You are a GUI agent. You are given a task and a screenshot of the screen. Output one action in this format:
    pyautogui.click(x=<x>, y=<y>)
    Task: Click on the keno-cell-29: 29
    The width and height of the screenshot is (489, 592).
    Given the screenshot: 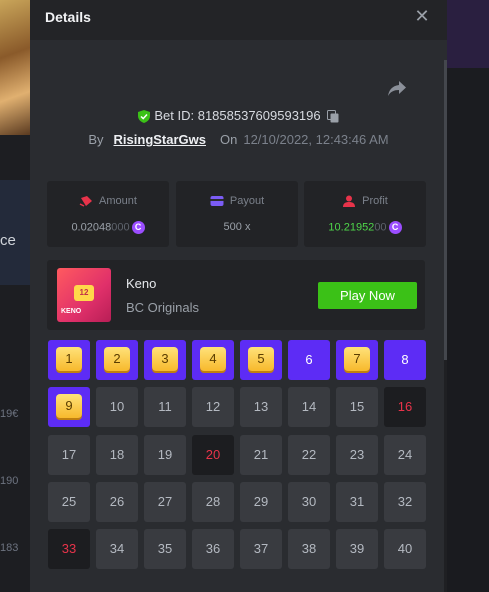 What is the action you would take?
    pyautogui.click(x=261, y=502)
    